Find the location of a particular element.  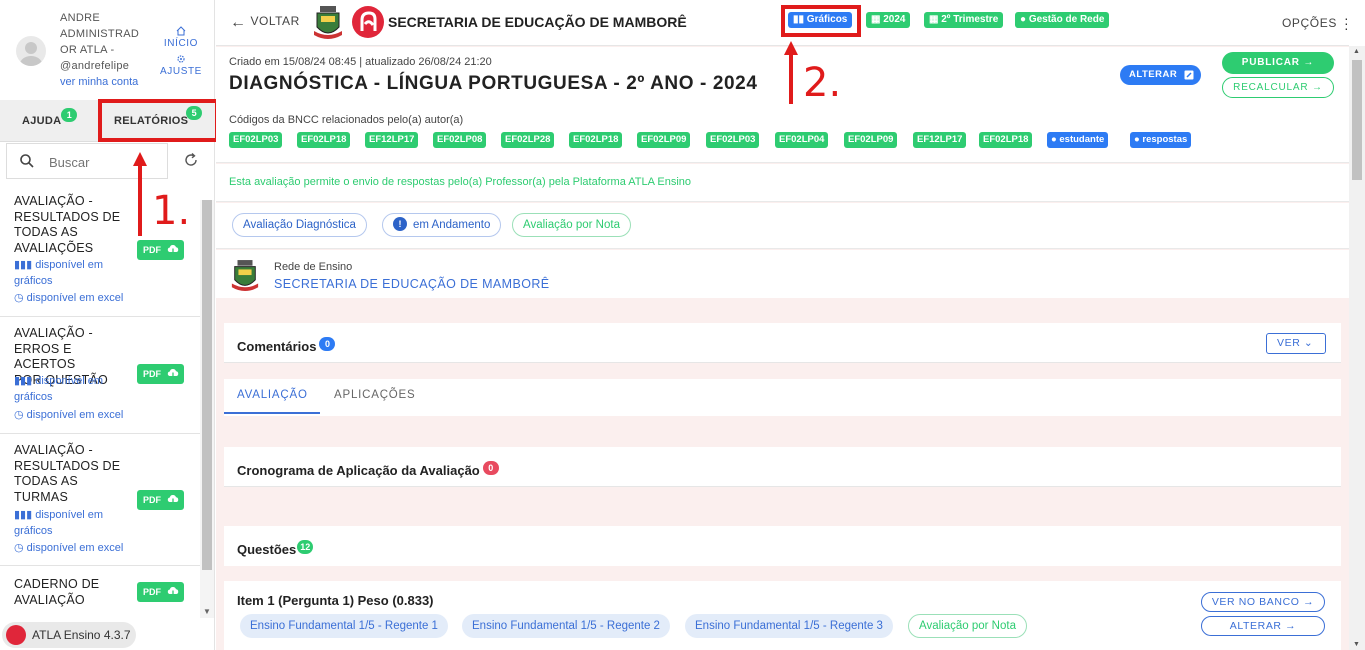

annotation-step-1: 1. is located at coordinates (171, 211).